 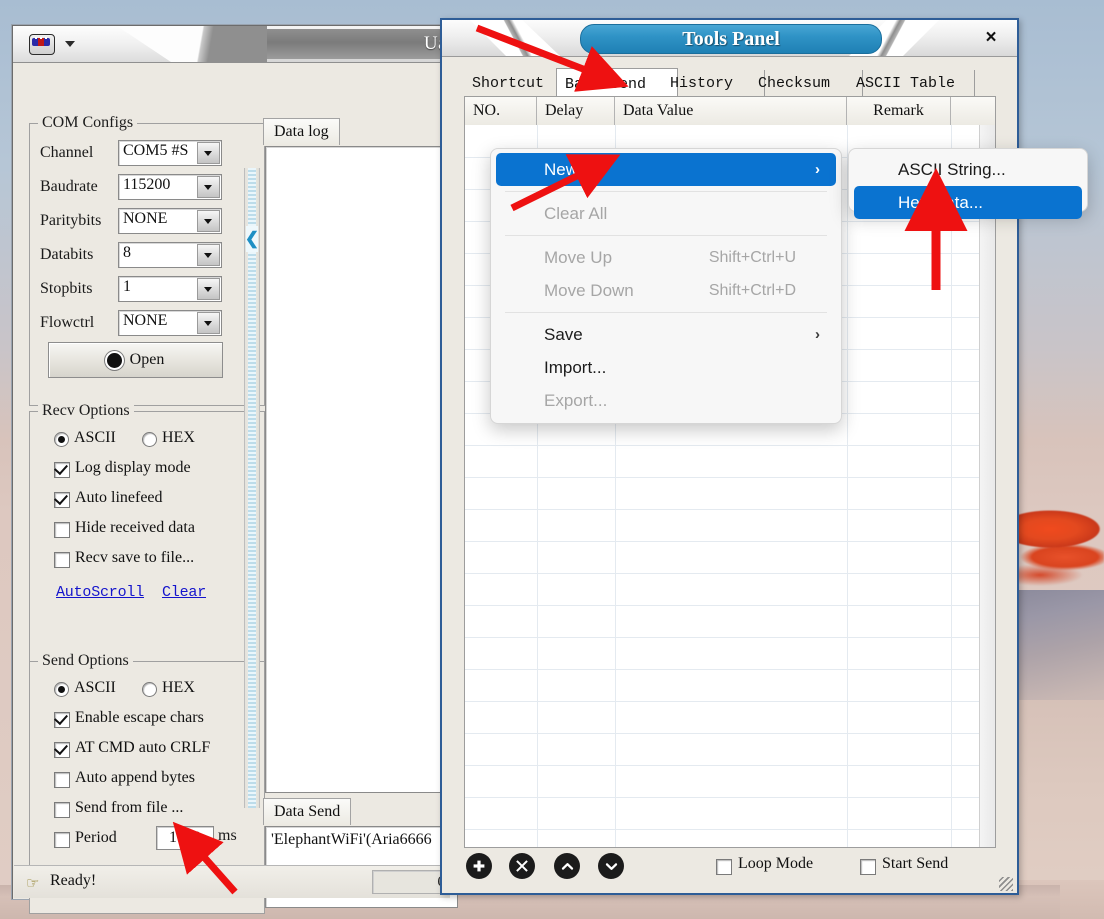 What do you see at coordinates (208, 323) in the screenshot?
I see `flowctrl-dropdown-icon` at bounding box center [208, 323].